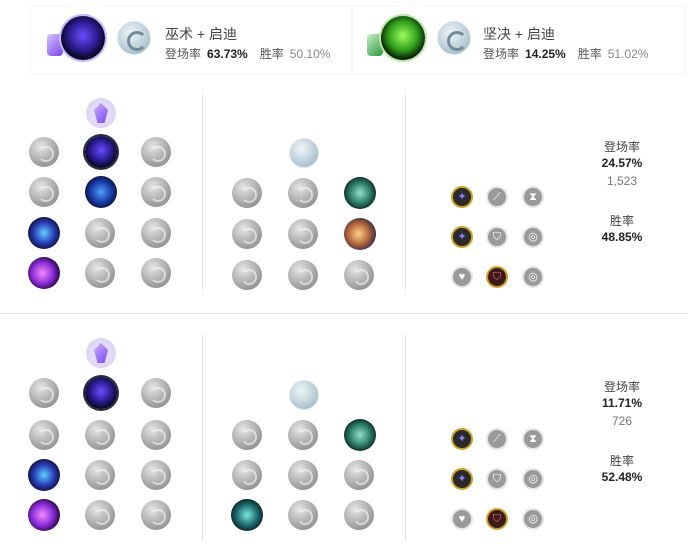  Describe the element at coordinates (519, 40) in the screenshot. I see `rune-combo-card-resolve: 坚决 + 启迪 登场率 14.25% 胜率 51.02%` at that location.